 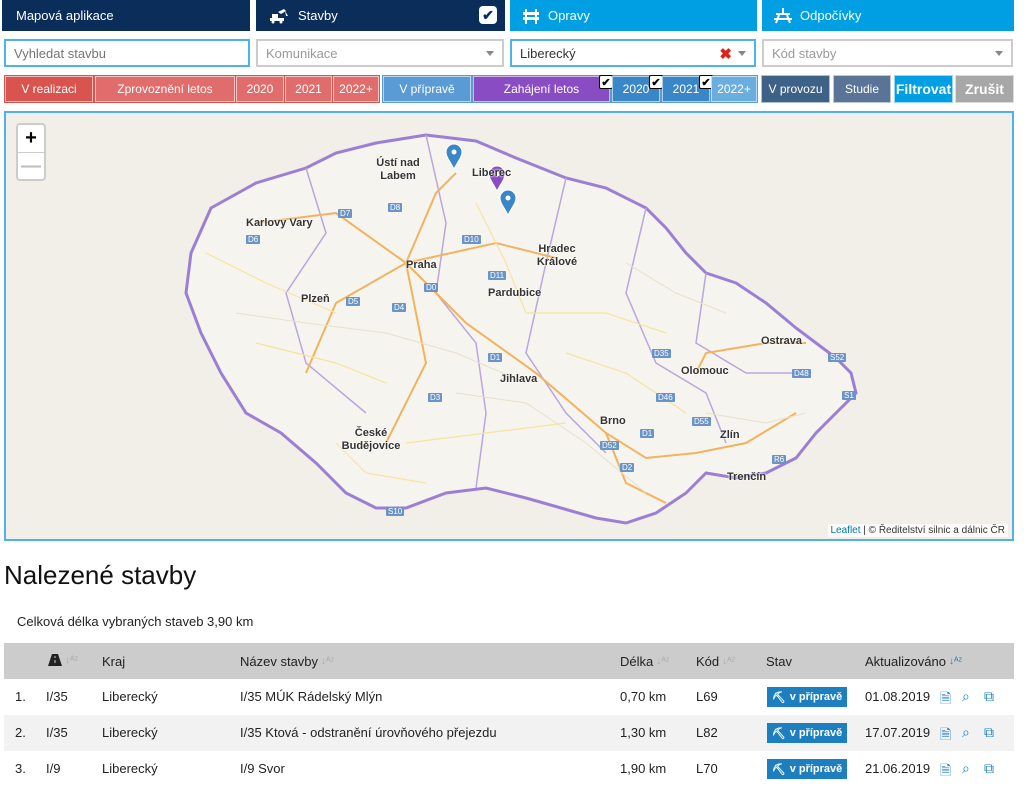 I want to click on v-realizaci-button: V realizaci, so click(x=49, y=89).